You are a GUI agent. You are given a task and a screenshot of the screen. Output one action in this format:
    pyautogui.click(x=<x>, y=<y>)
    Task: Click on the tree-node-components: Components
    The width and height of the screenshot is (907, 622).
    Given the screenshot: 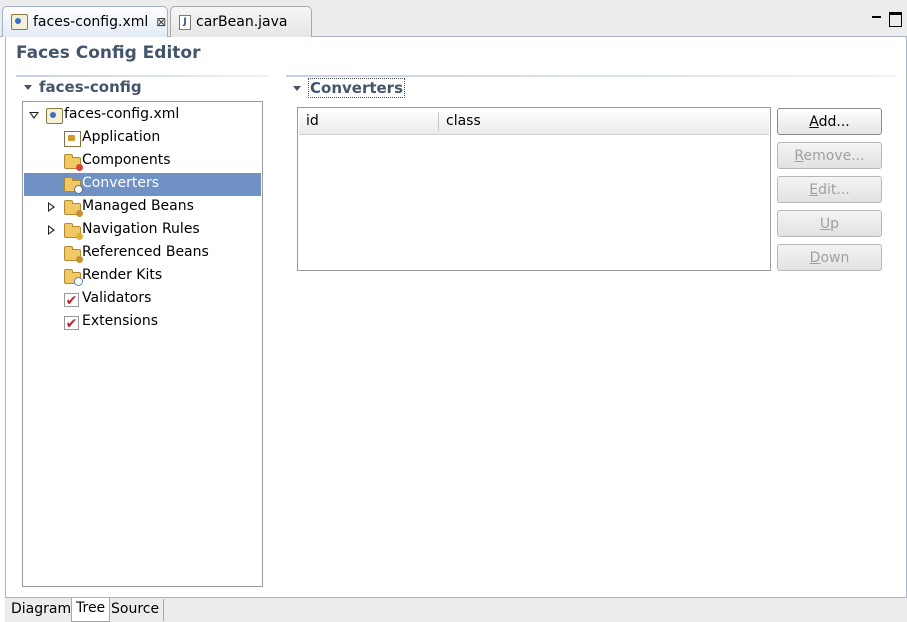 What is the action you would take?
    pyautogui.click(x=142, y=161)
    